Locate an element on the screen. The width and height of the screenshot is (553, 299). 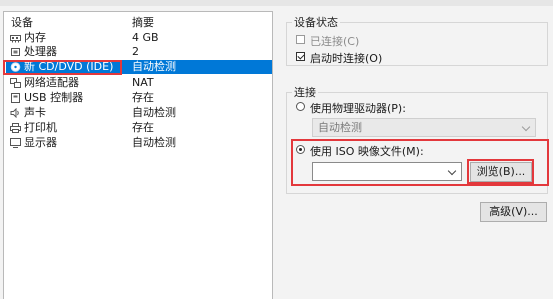
connected-checkbox: 已连接(C) is located at coordinates (356, 40).